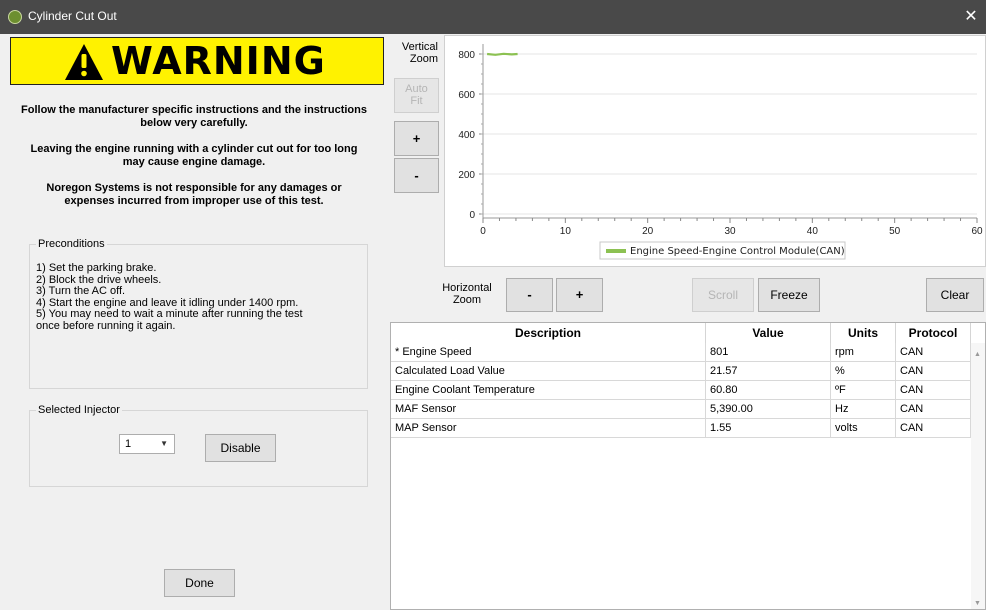 Image resolution: width=986 pixels, height=610 pixels. Describe the element at coordinates (548, 409) in the screenshot. I see `cell-description: MAF Sensor` at that location.